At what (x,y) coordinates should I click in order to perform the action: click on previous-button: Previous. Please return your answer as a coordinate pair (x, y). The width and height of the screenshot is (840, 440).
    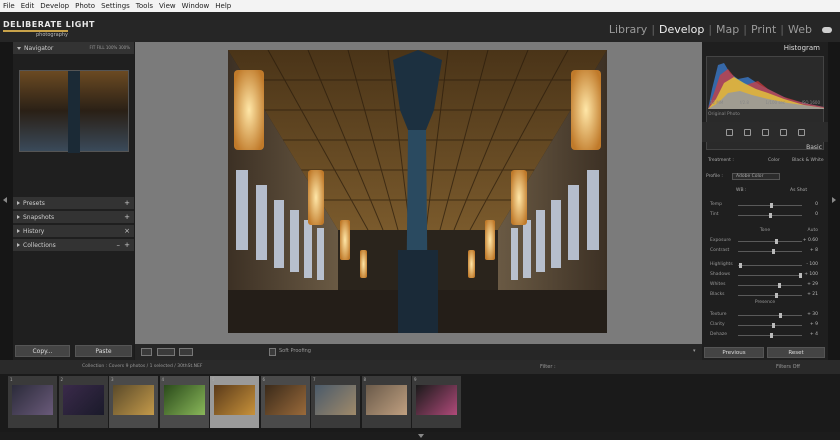
    Looking at the image, I should click on (734, 352).